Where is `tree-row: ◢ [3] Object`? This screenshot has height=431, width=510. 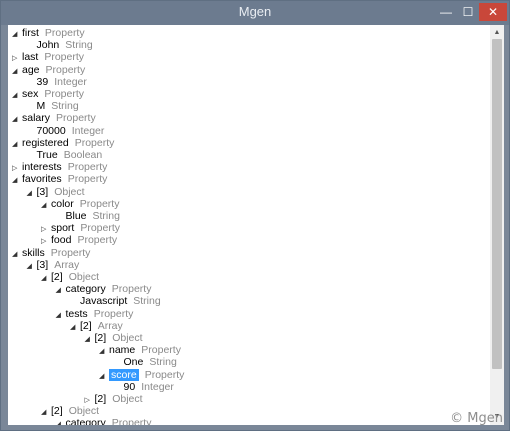
tree-row: ◢ [3] Object is located at coordinates (56, 192).